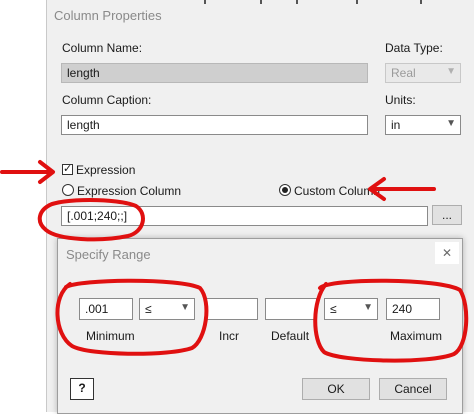 Image resolution: width=474 pixels, height=414 pixels. I want to click on arrow-to-custom-column, so click(402, 189).